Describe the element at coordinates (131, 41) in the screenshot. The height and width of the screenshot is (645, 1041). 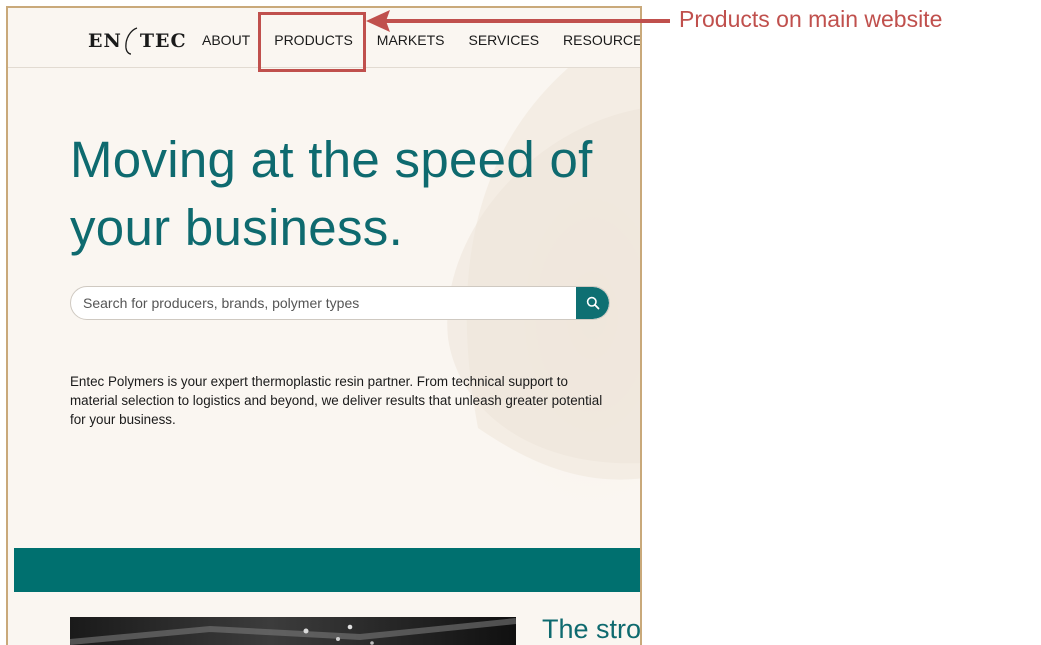
I see `entec-logo-mark-icon` at that location.